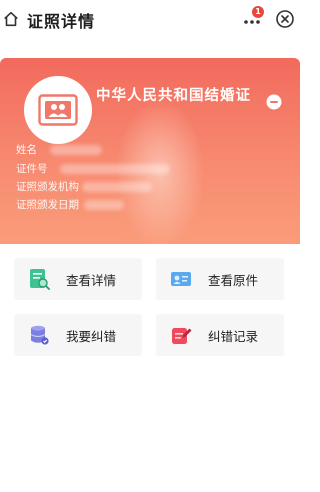 This screenshot has width=320, height=492. I want to click on certificate-photo-icon, so click(58, 110).